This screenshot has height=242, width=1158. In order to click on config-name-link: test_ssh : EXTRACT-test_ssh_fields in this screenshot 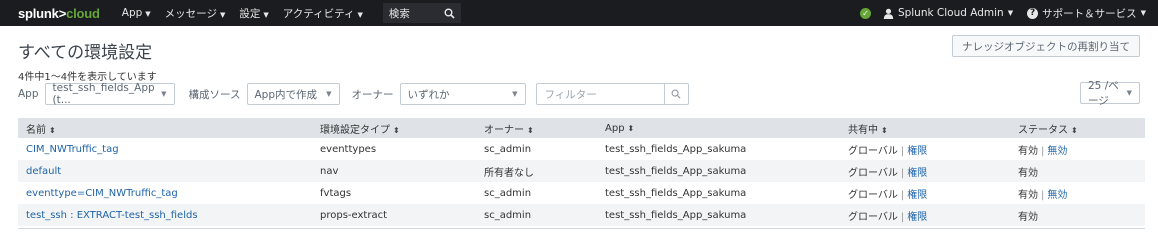, I will do `click(112, 215)`.